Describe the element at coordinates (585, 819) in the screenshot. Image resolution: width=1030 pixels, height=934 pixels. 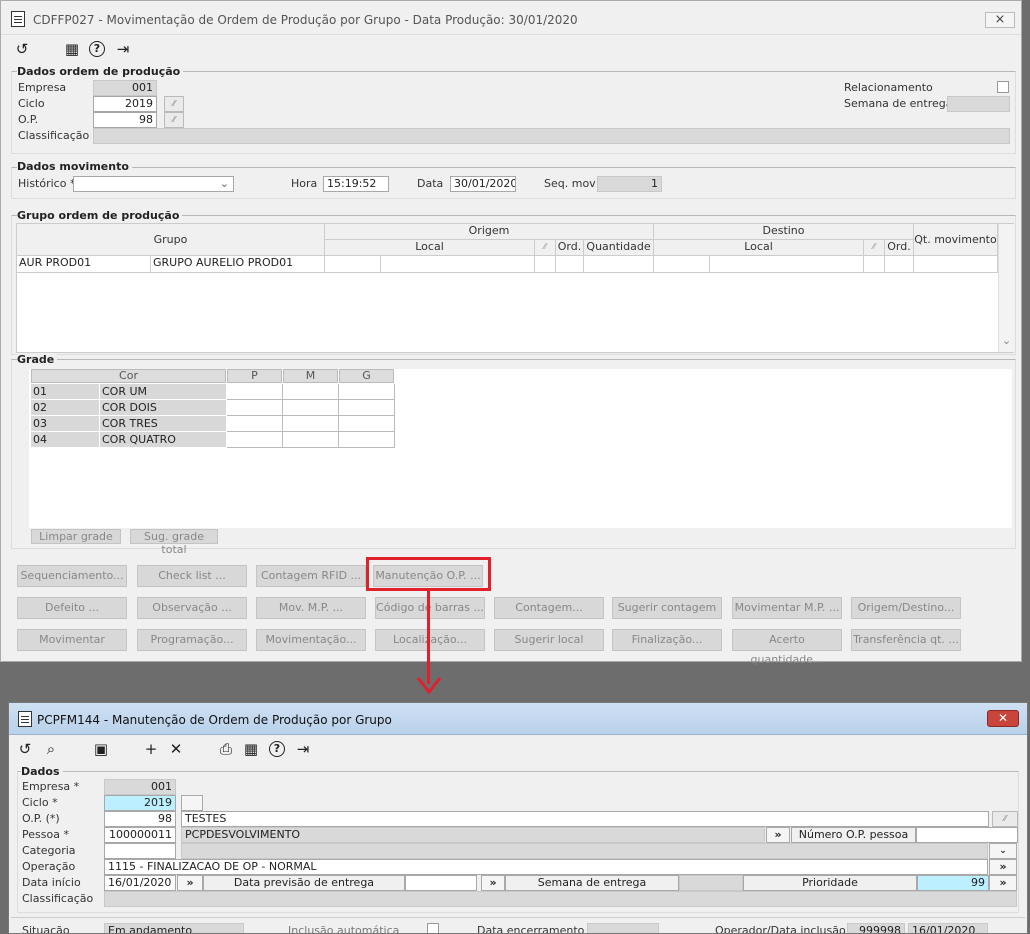
I see `op-description-field: TESTES` at that location.